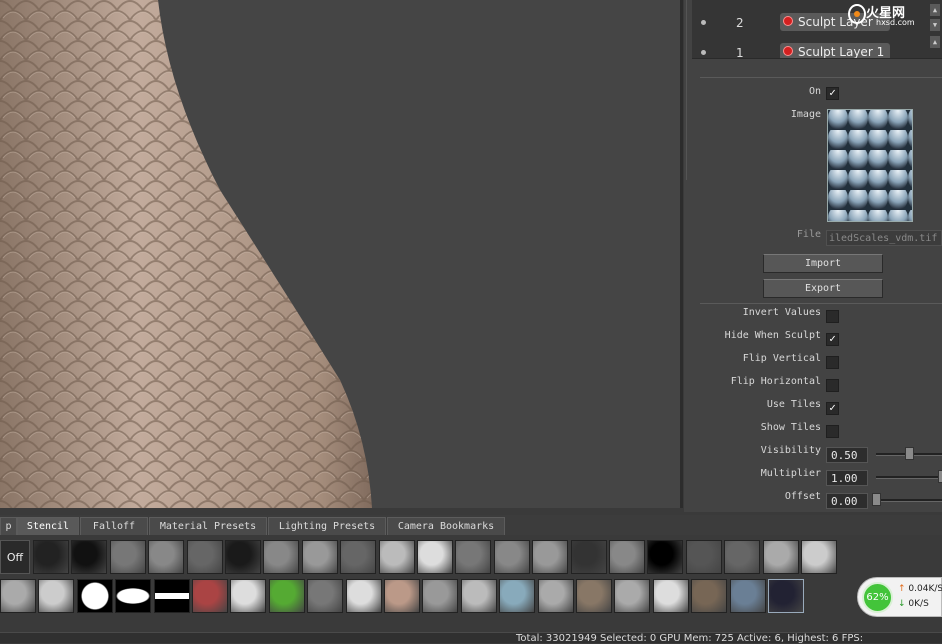  I want to click on flip-horizontal-checkbox, so click(832, 385).